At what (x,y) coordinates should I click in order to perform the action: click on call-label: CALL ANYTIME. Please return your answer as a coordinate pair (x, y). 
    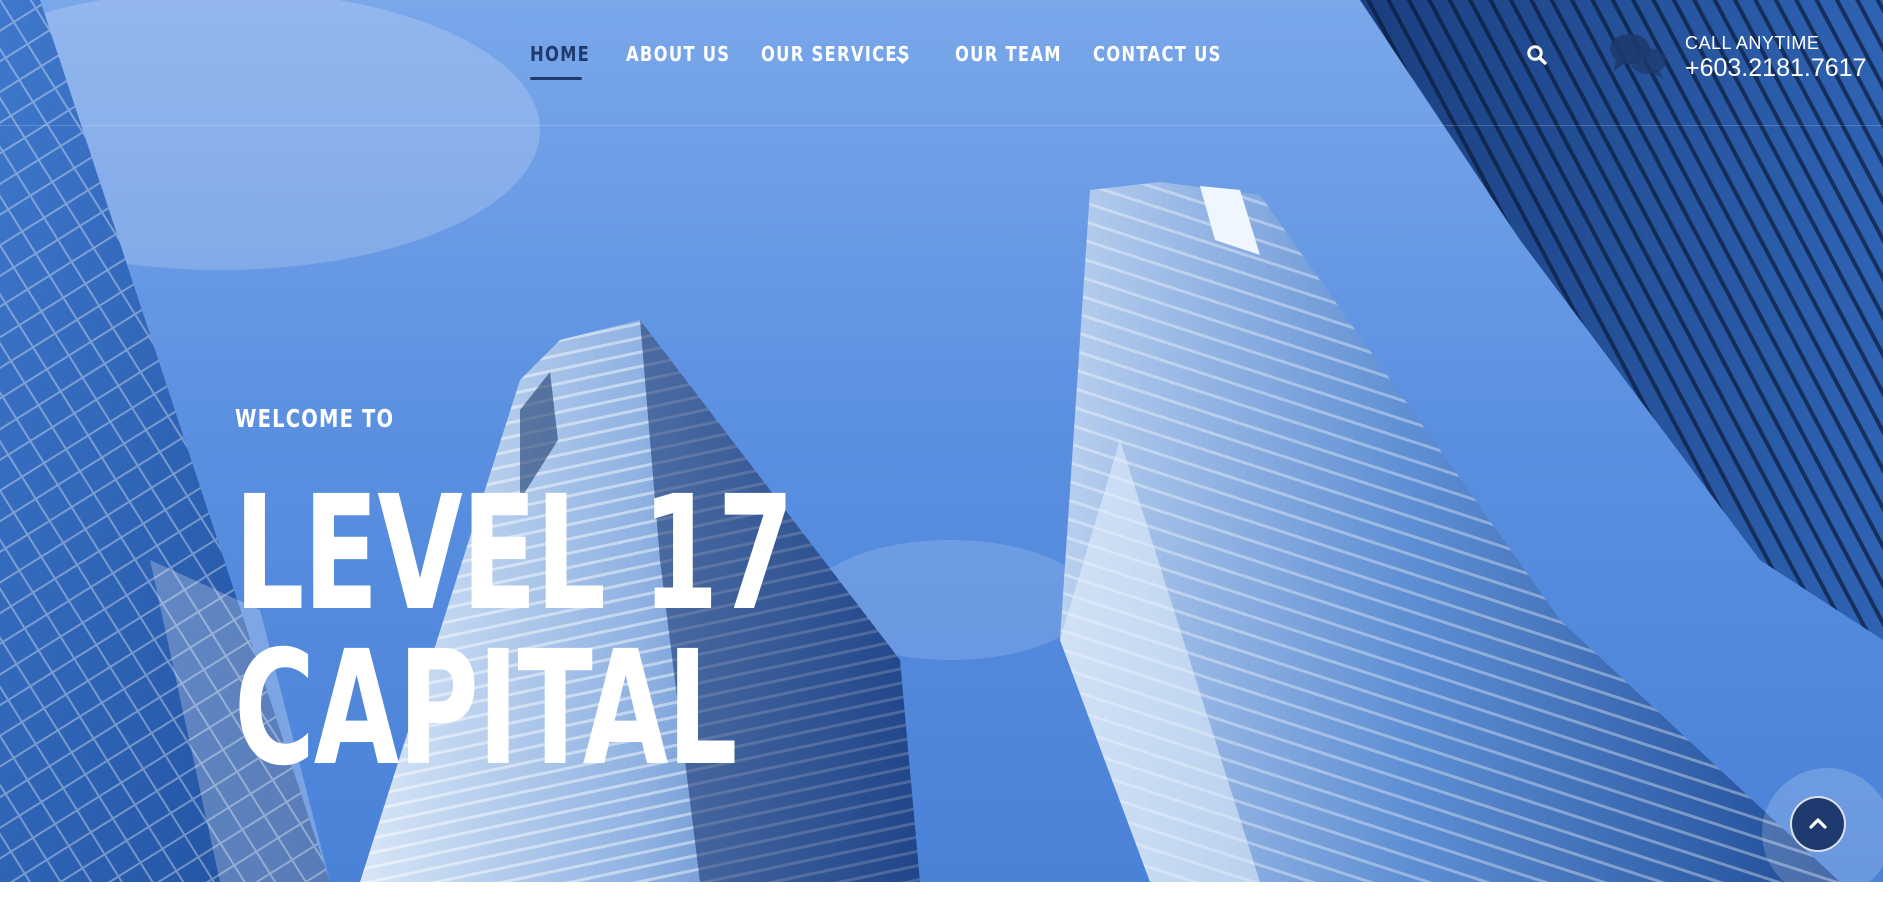
    Looking at the image, I should click on (1752, 43).